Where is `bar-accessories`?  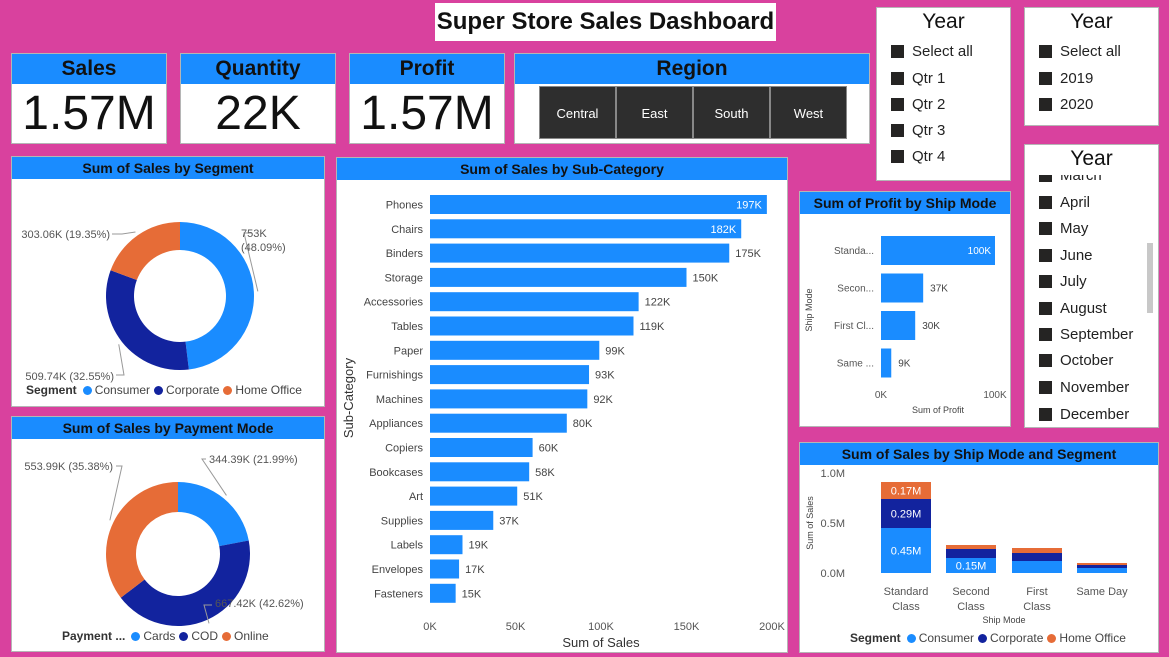 bar-accessories is located at coordinates (534, 302).